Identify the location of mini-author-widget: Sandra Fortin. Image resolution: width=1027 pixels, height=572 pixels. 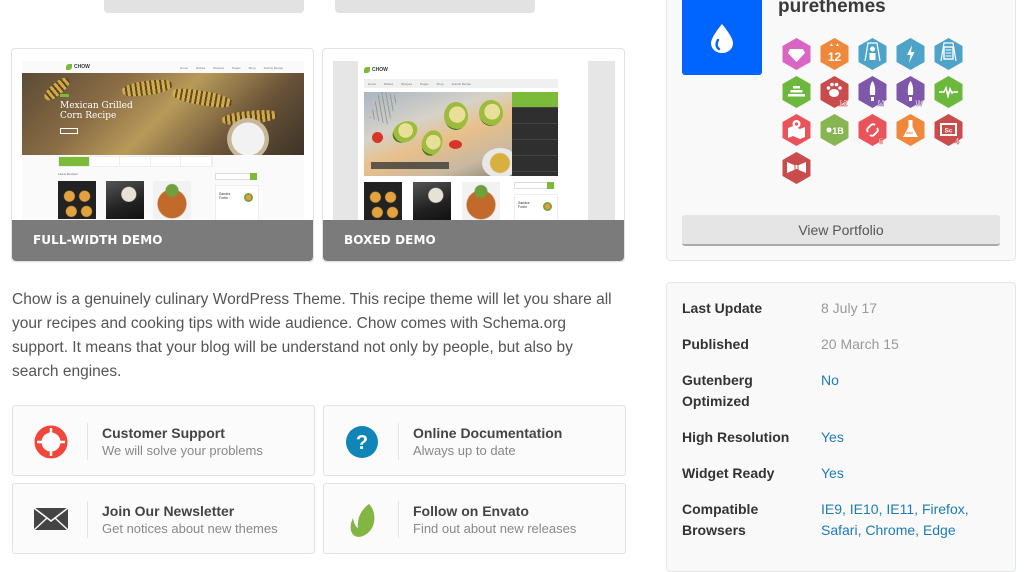
(237, 203).